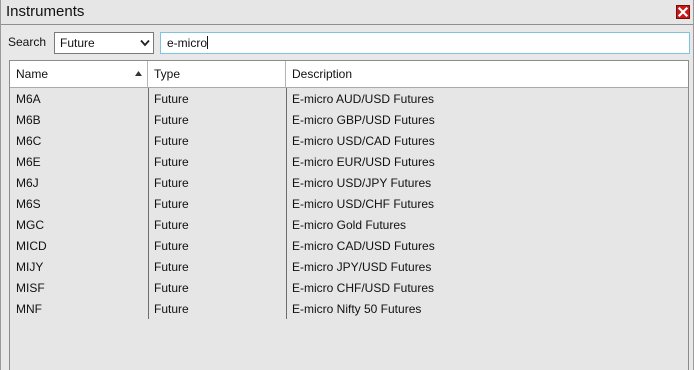 This screenshot has width=694, height=370. I want to click on search-label: Search, so click(27, 42).